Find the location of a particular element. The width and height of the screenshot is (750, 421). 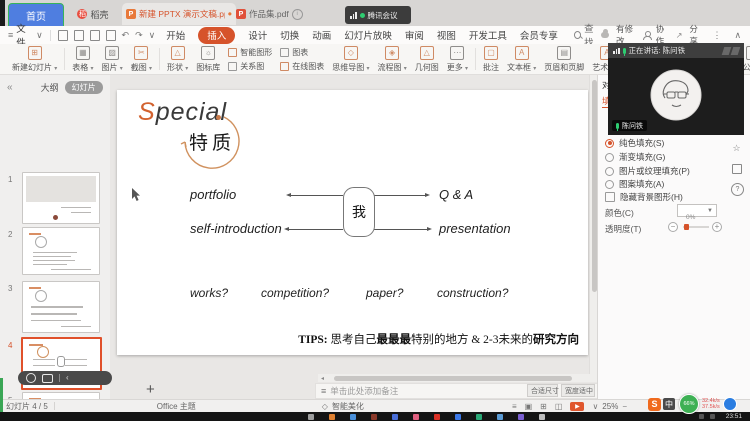

print-icon is located at coordinates (94, 35).